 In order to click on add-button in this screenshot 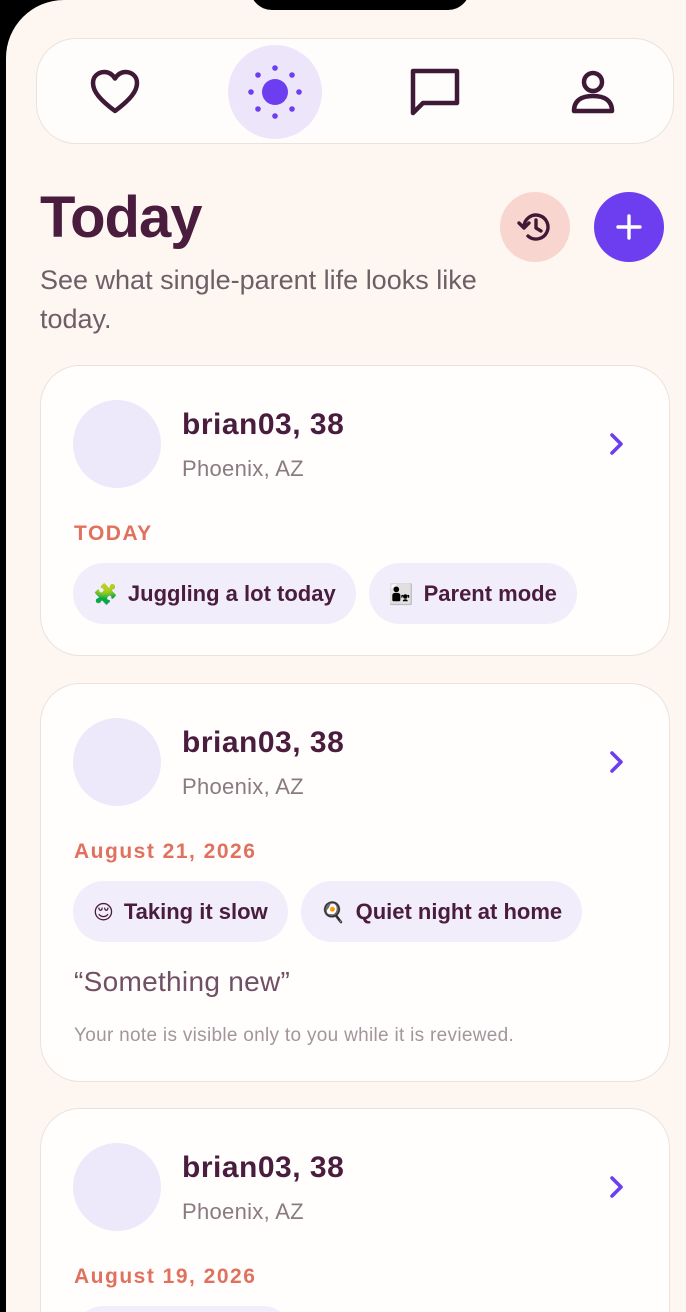, I will do `click(629, 227)`.